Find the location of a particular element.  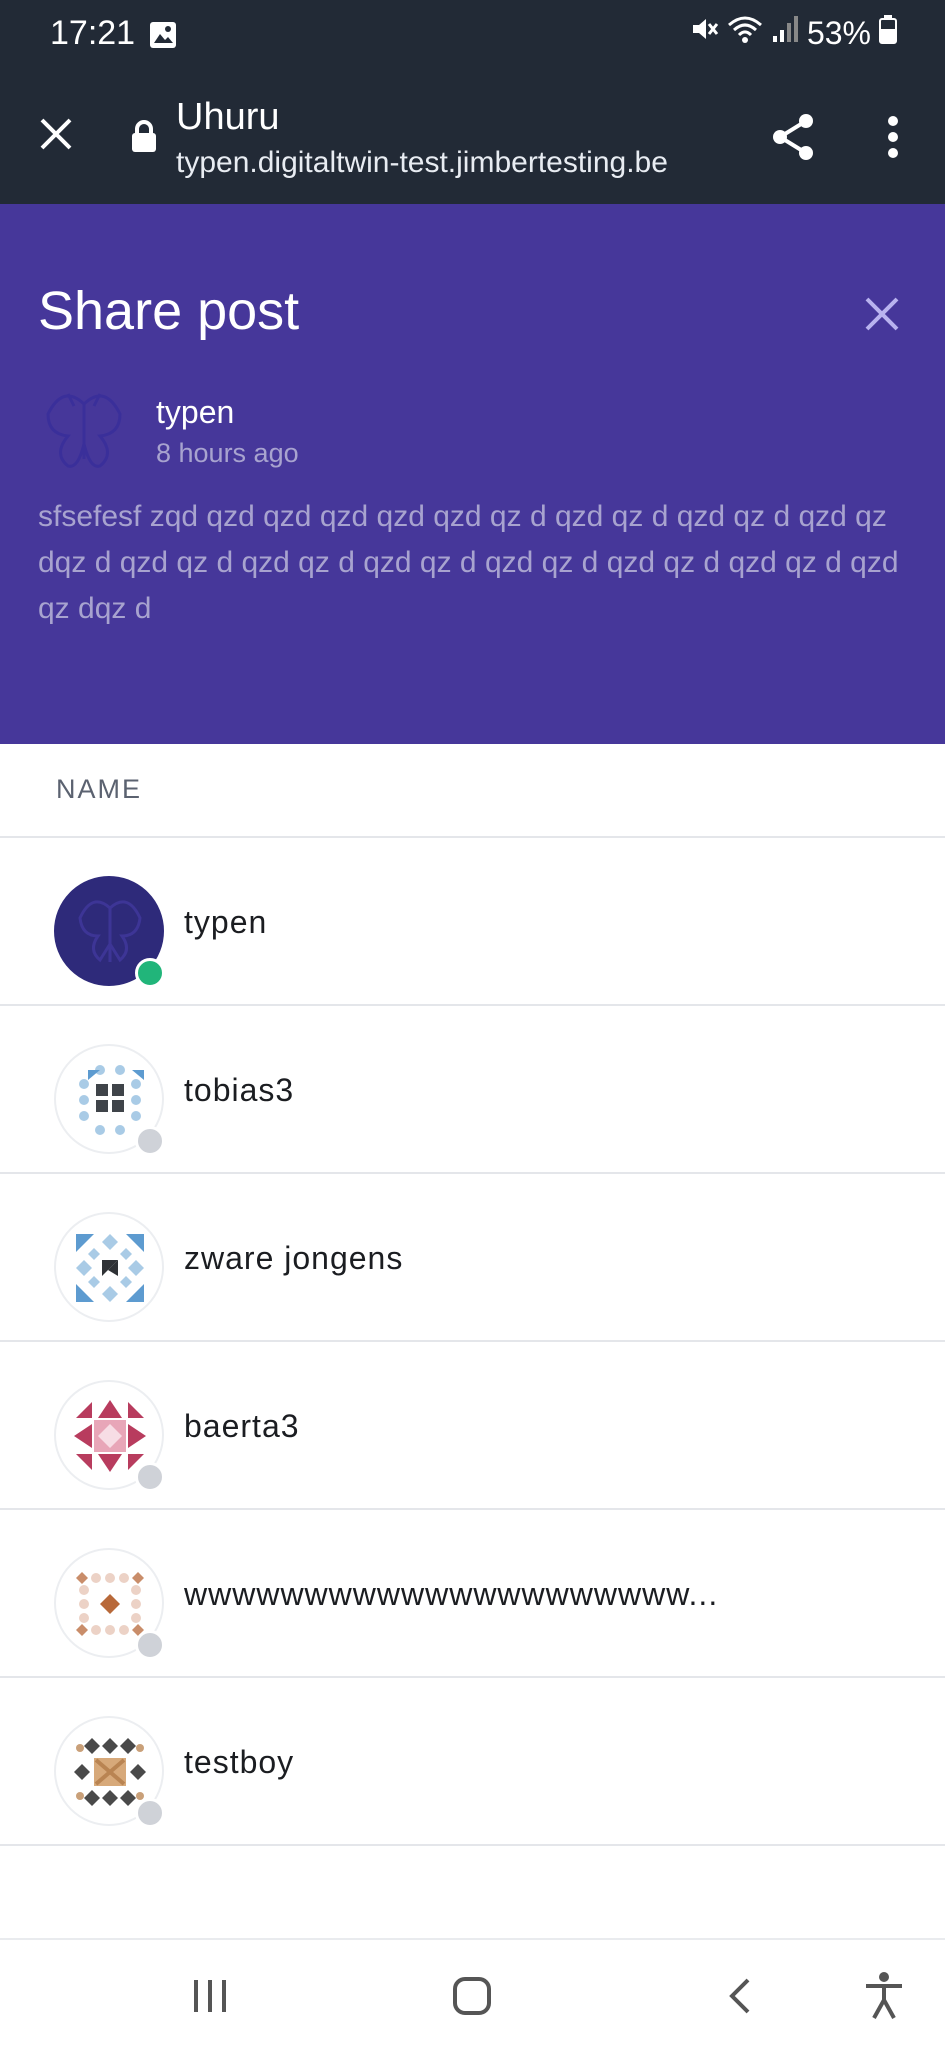

post-author-avatar is located at coordinates (84, 430).